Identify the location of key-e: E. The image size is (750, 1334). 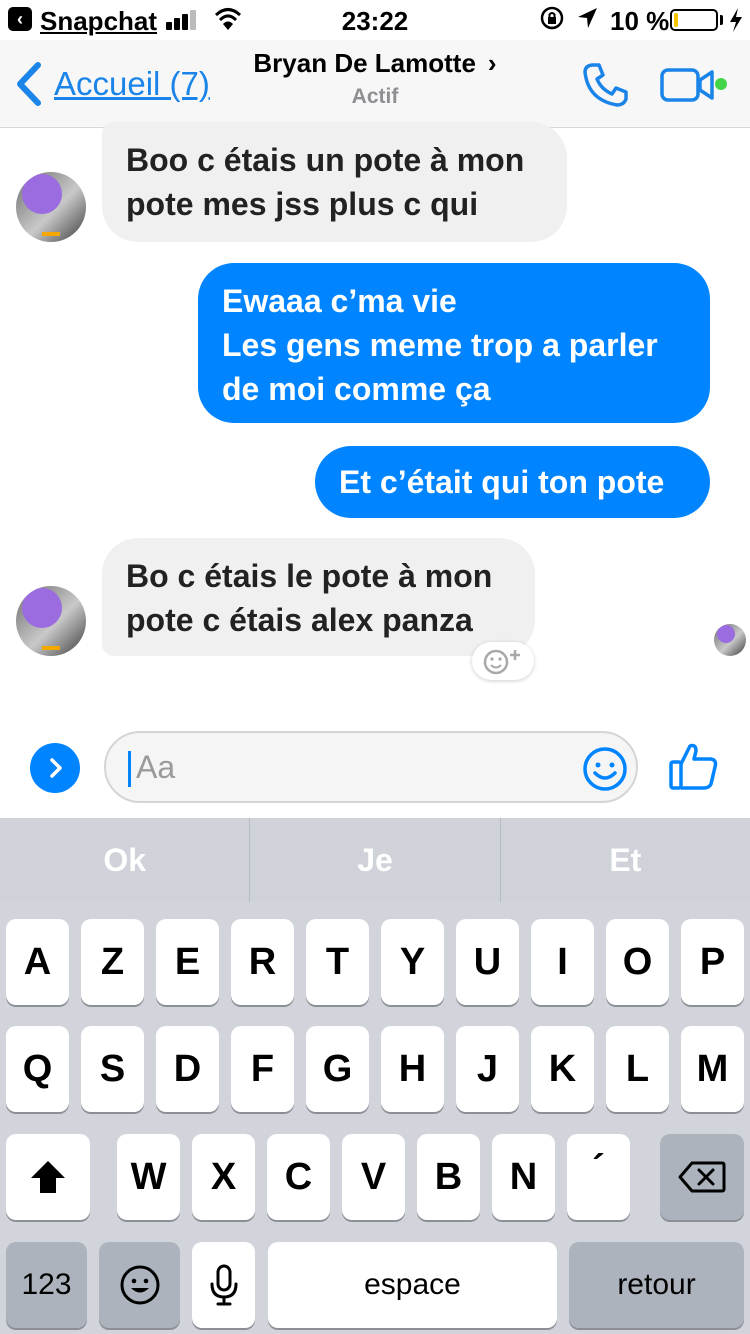
(187, 962).